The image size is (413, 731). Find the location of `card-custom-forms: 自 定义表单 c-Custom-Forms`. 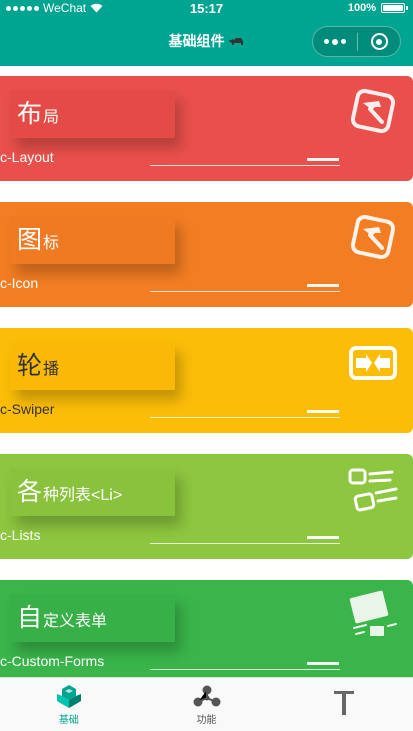

card-custom-forms: 自 定义表单 c-Custom-Forms is located at coordinates (206, 632).